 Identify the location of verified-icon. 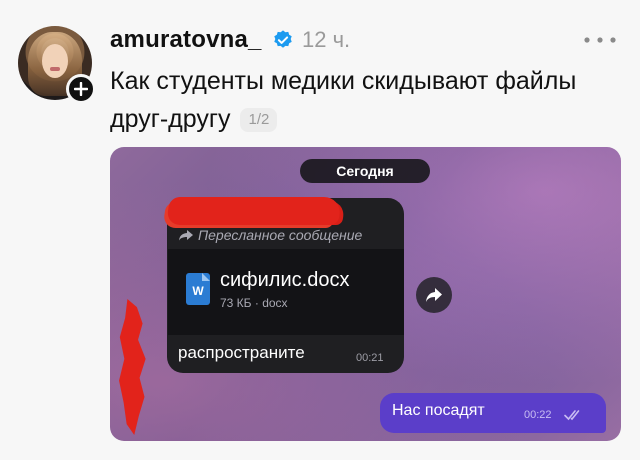
(283, 39).